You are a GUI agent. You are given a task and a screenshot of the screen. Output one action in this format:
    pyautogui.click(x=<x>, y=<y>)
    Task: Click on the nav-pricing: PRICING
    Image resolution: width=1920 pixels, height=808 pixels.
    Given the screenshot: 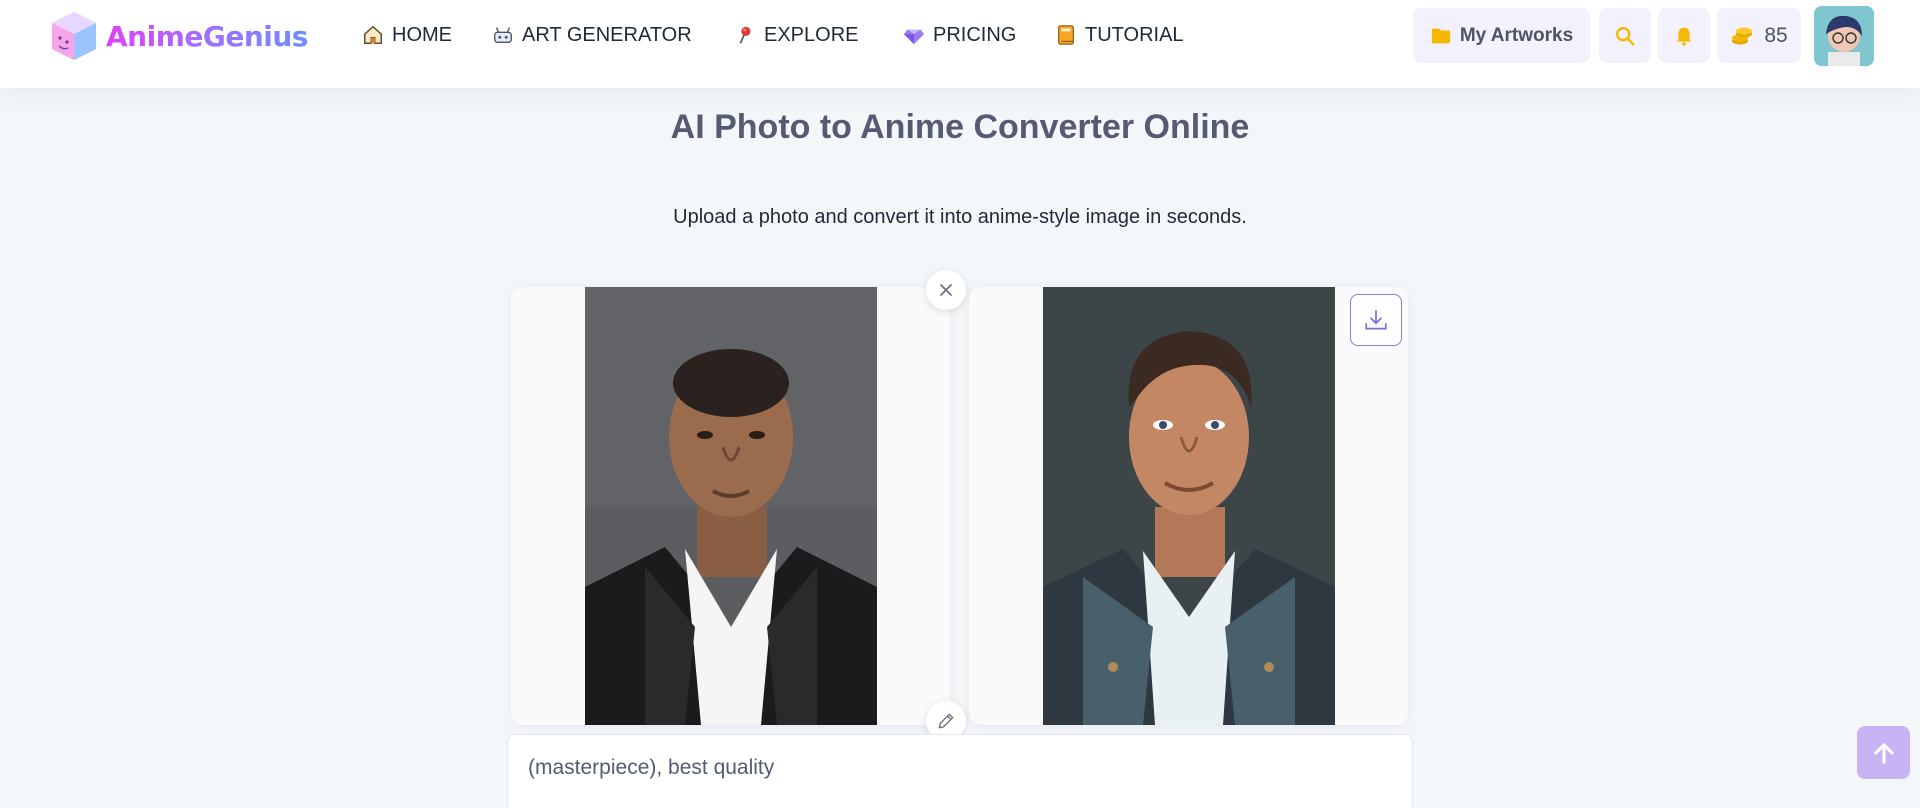 What is the action you would take?
    pyautogui.click(x=959, y=35)
    